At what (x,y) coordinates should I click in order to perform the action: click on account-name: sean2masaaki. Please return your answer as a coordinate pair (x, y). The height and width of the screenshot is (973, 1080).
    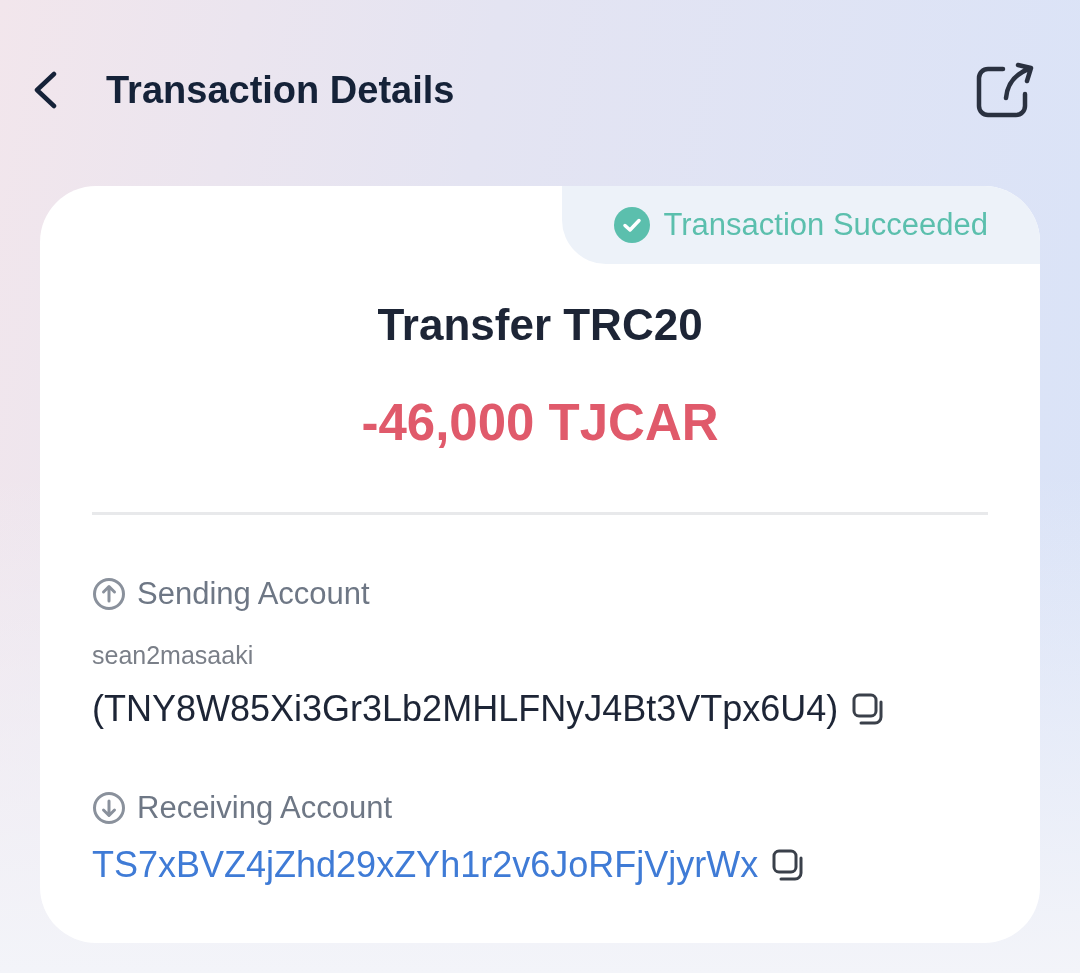
    Looking at the image, I should click on (173, 655).